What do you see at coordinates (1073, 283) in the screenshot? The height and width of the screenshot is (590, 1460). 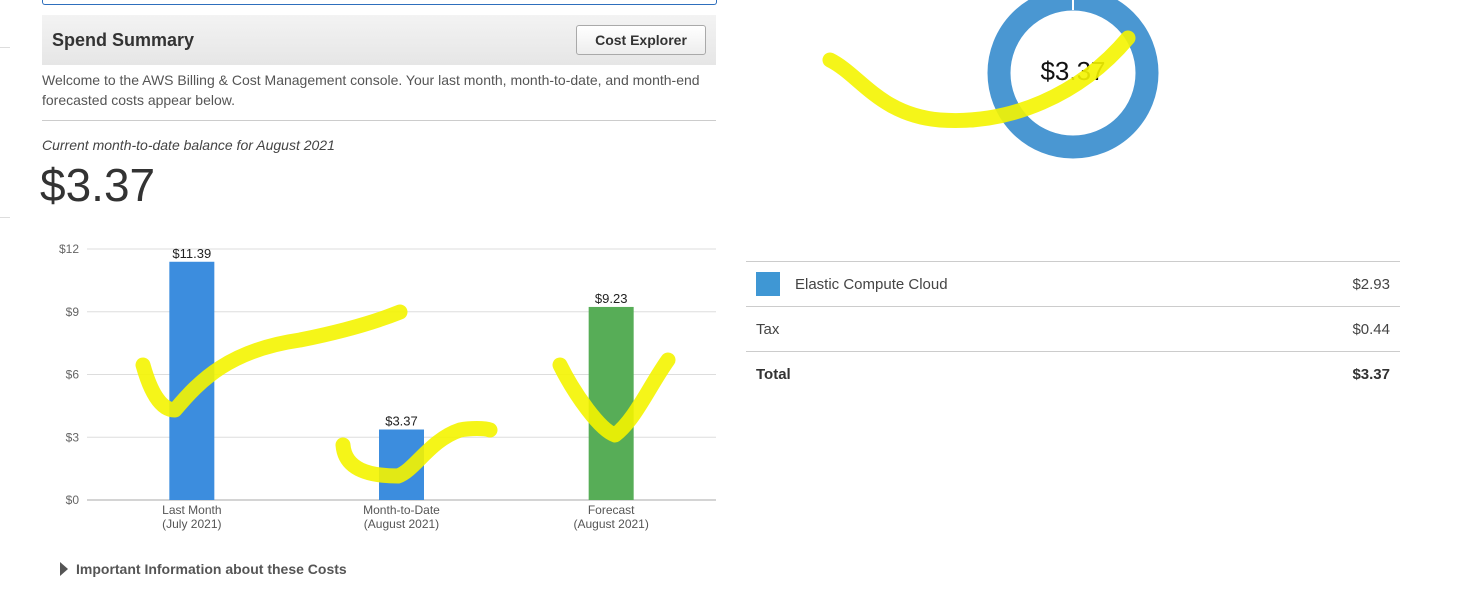 I see `breakdown-row-ec2: Elastic Compute Cloud $2.93` at bounding box center [1073, 283].